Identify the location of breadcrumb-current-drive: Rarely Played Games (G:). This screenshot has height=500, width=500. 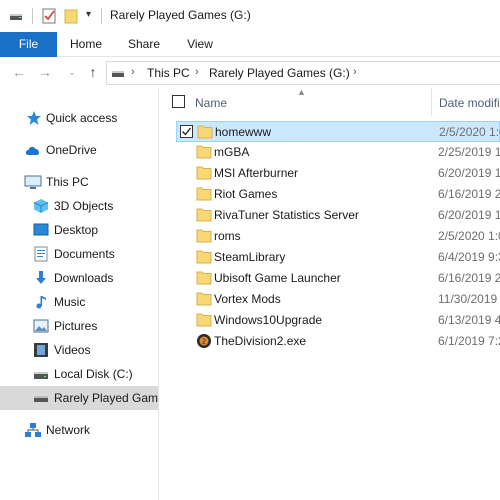
(279, 73).